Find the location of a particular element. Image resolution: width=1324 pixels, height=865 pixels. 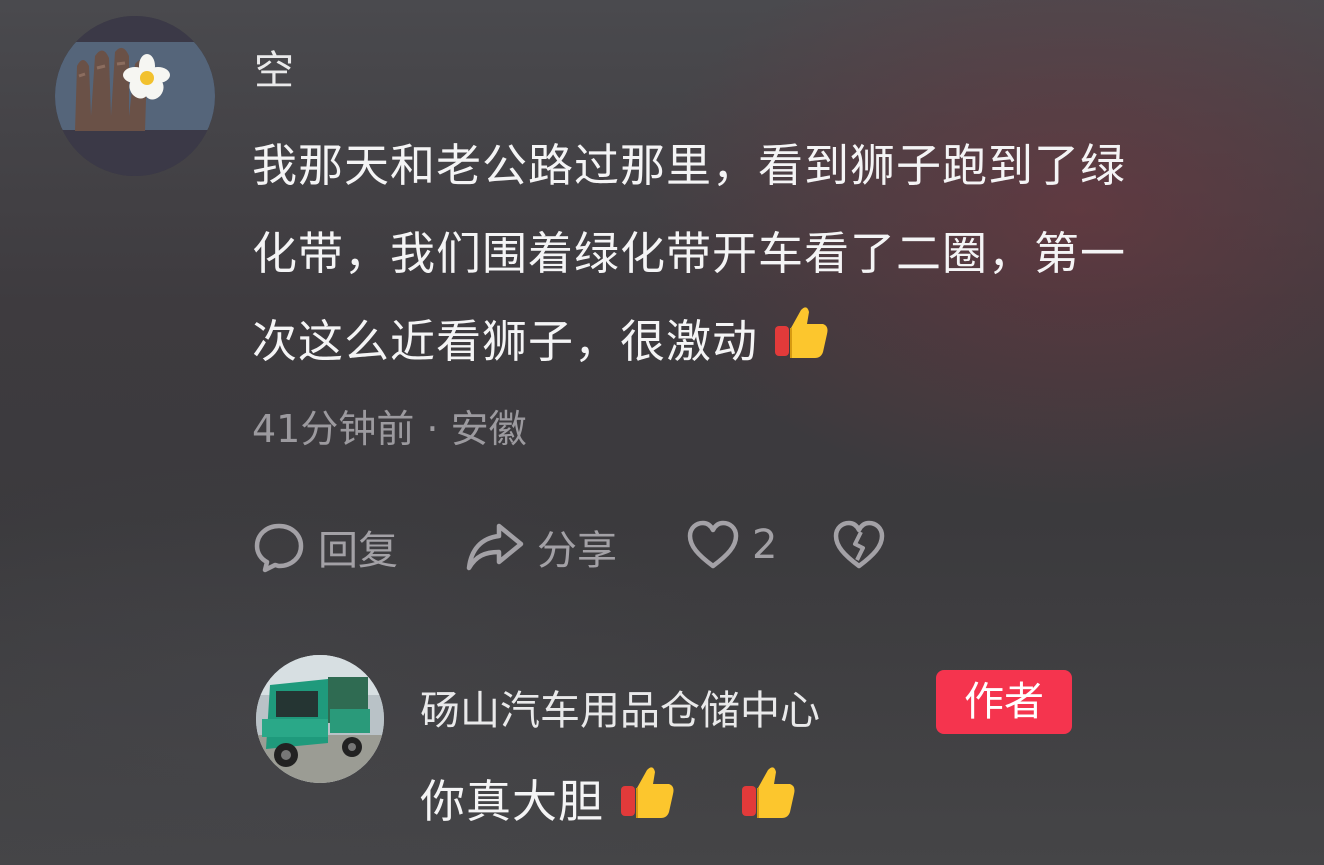

speech-bubble-icon is located at coordinates (279, 548).